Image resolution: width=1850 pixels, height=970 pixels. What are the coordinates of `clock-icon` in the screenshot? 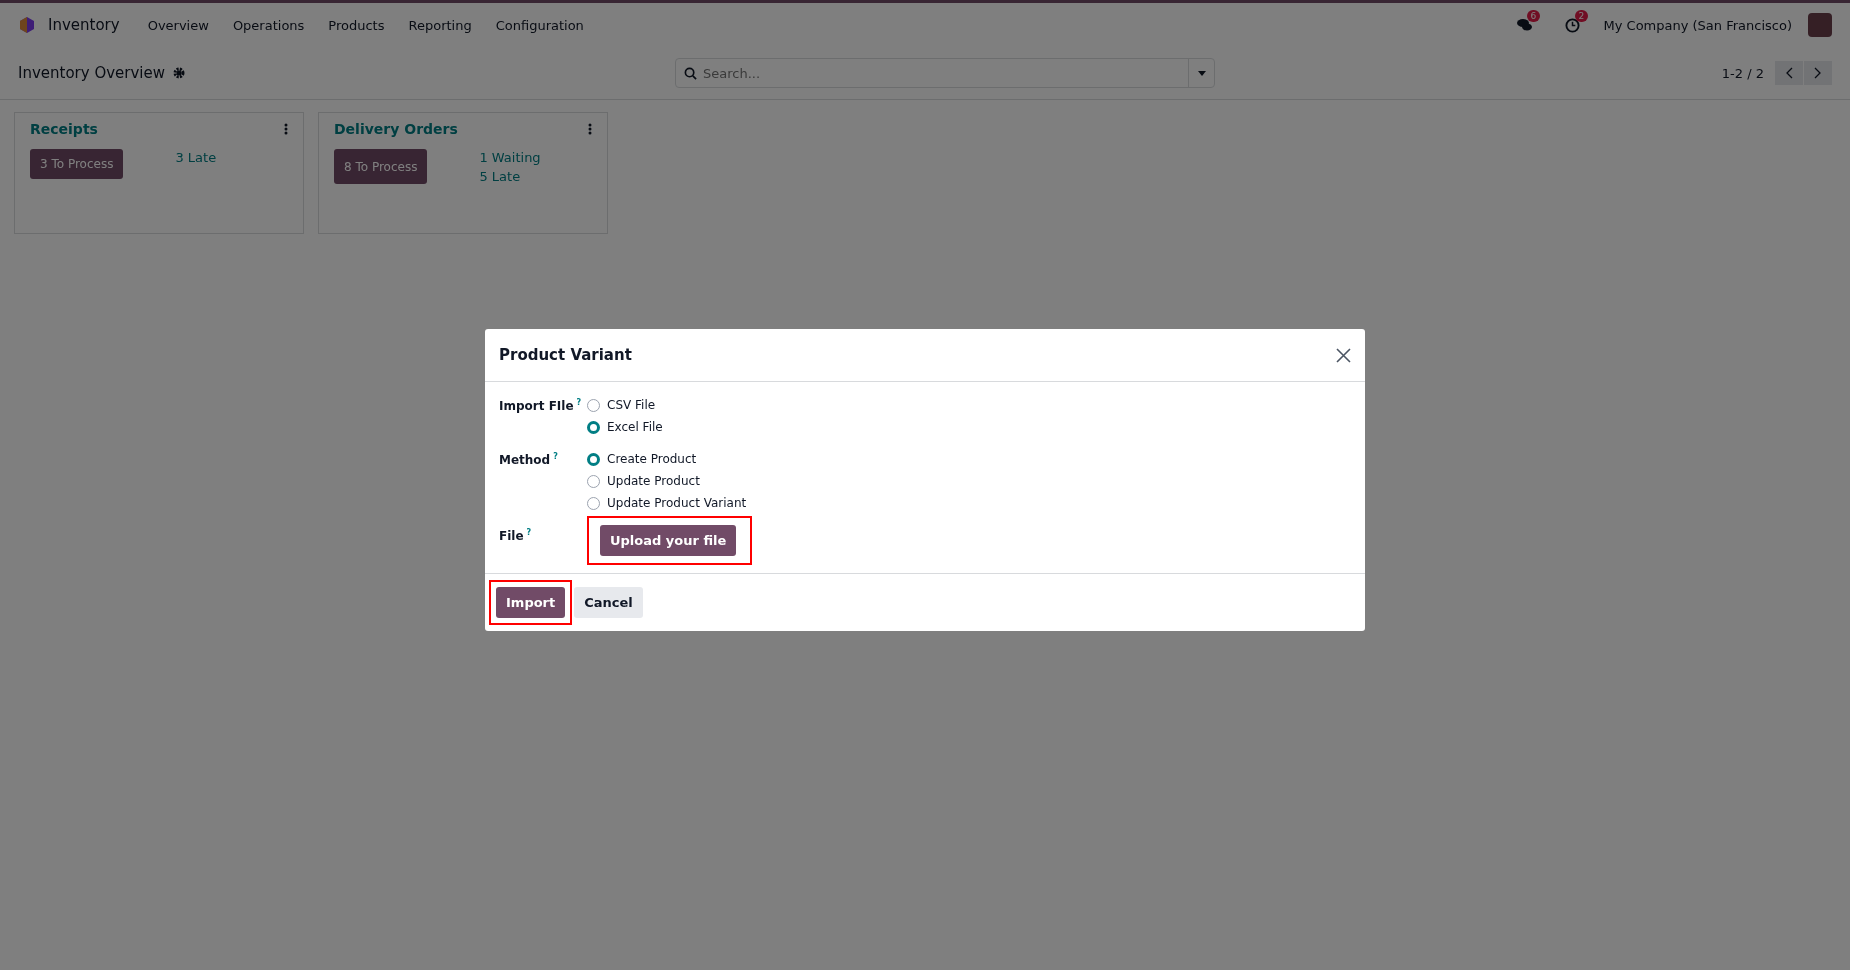 It's located at (1572, 25).